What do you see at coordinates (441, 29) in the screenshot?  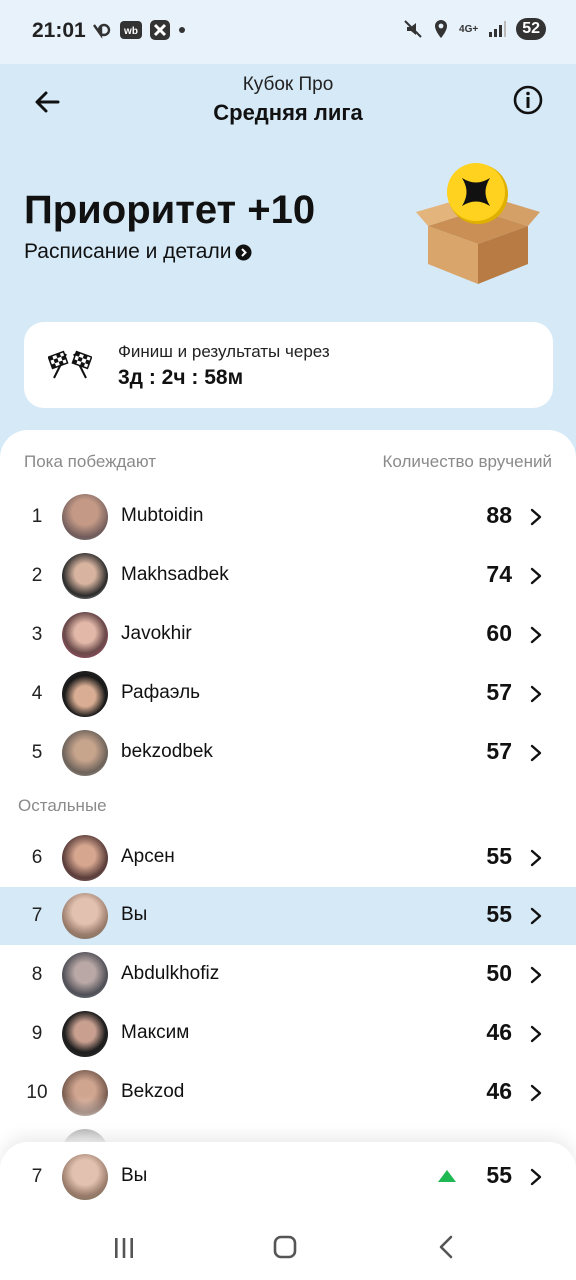 I see `location-icon` at bounding box center [441, 29].